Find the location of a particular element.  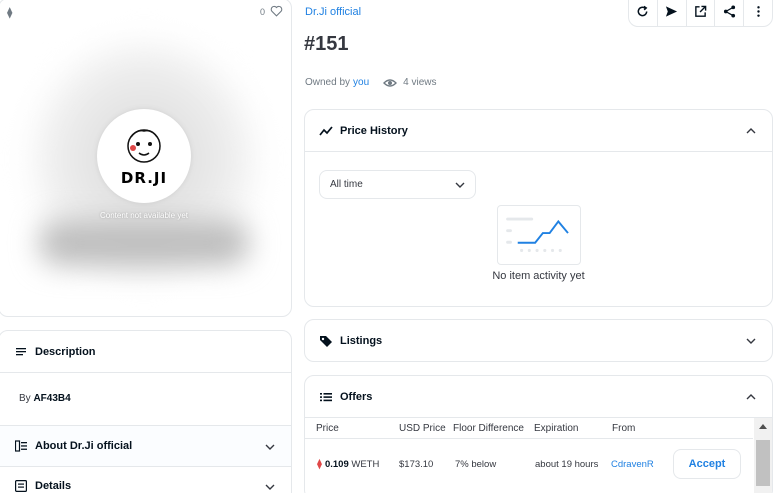

accept-offer-button: Accept is located at coordinates (707, 464).